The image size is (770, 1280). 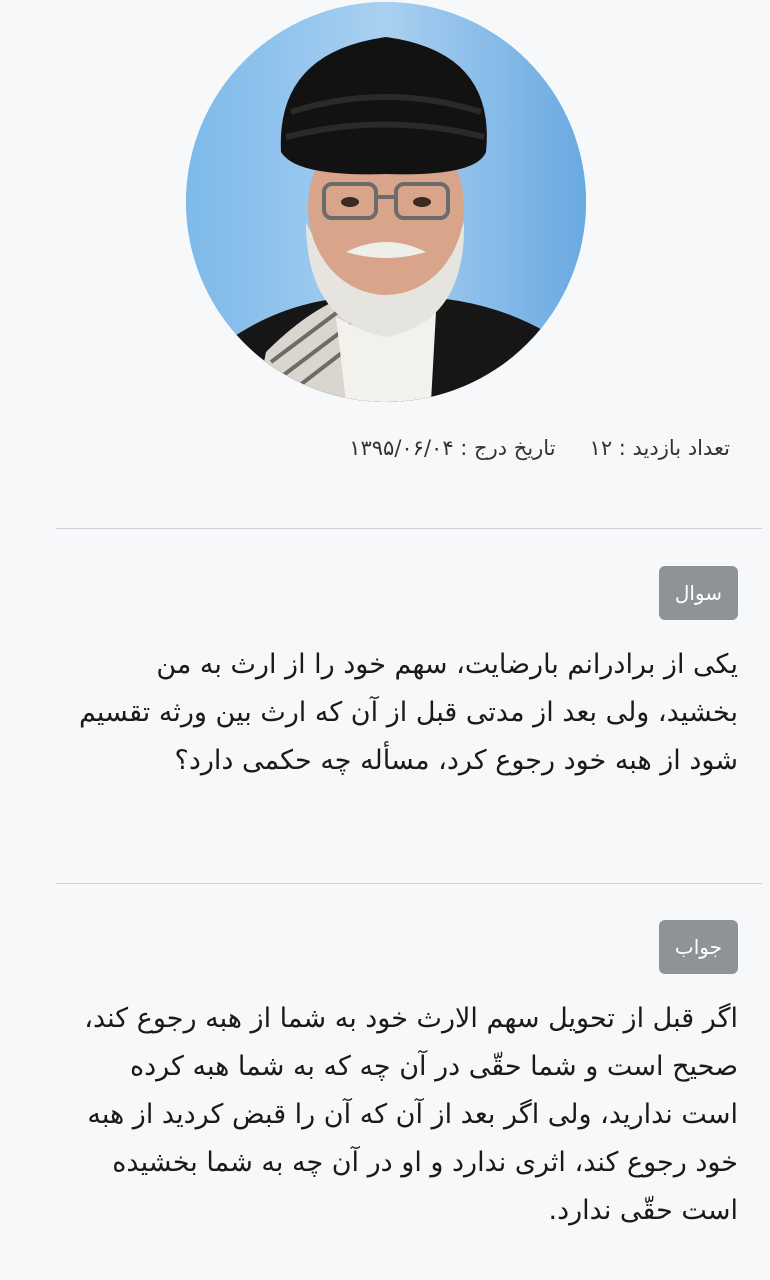 I want to click on post-meta: تعداد بازدید : ۱۲ تاریخ درج : ۱۳۹۵/۰۶/۰۴, so click(x=539, y=448).